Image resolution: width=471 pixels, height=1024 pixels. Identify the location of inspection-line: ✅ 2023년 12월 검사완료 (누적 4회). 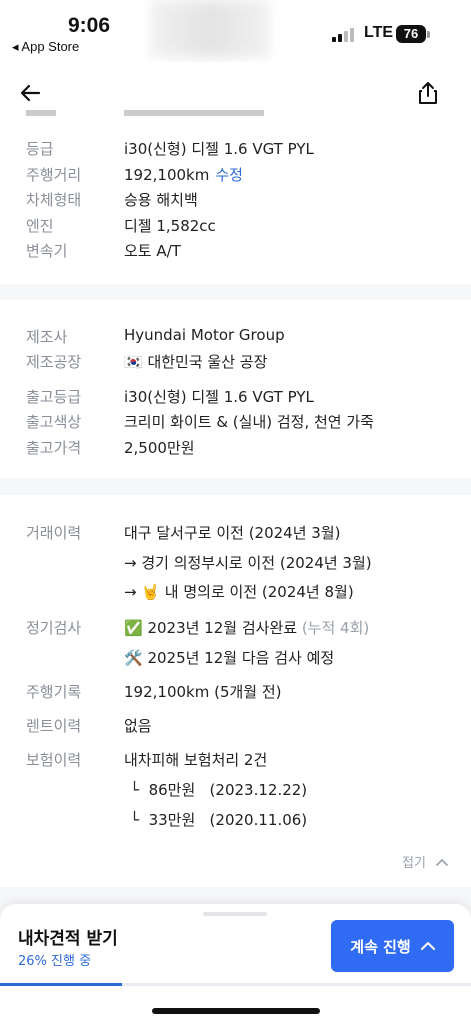
(246, 627).